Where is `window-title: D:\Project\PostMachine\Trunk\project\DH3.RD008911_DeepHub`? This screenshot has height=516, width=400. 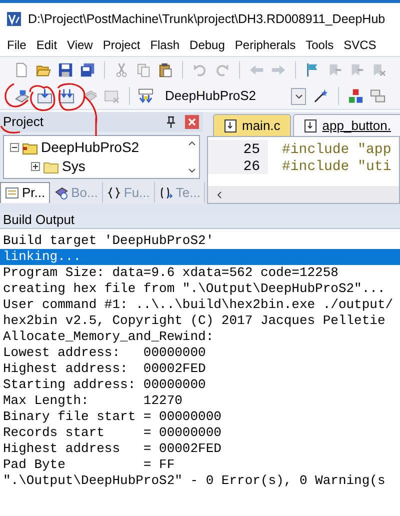 window-title: D:\Project\PostMachine\Trunk\project\DH3.RD008911_DeepHub is located at coordinates (207, 19).